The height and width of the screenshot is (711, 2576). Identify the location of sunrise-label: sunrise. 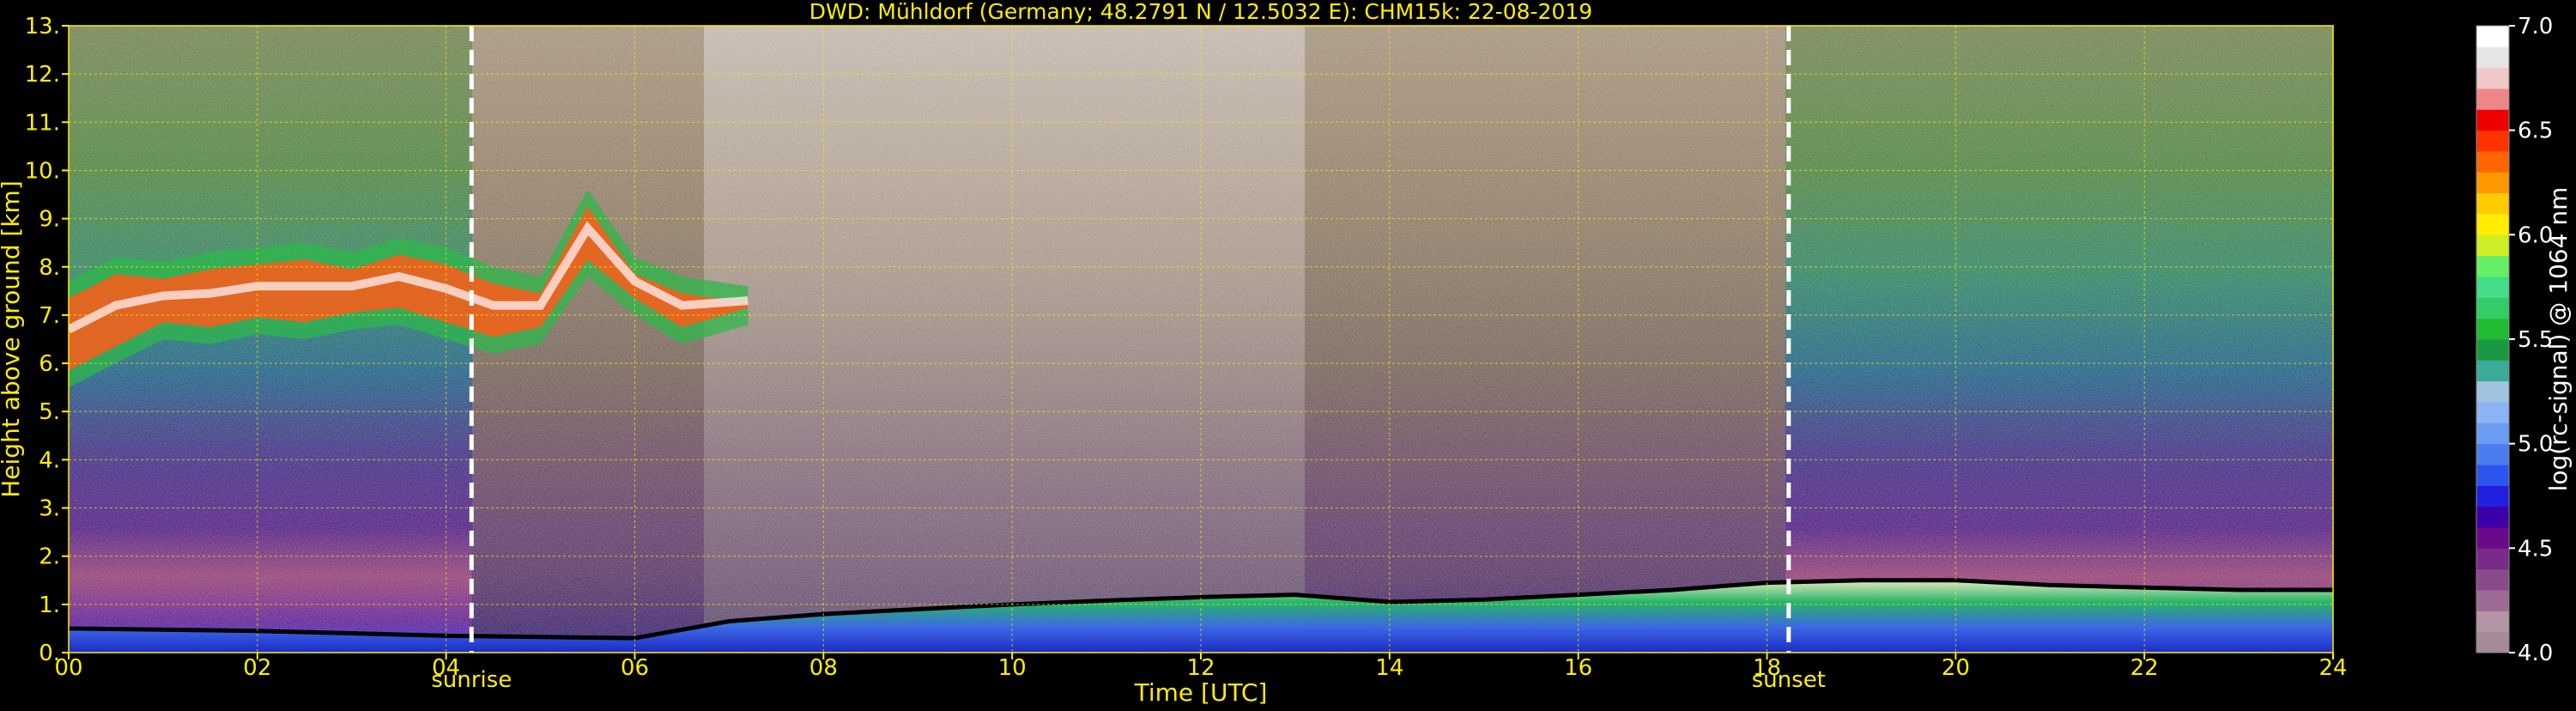
(471, 680).